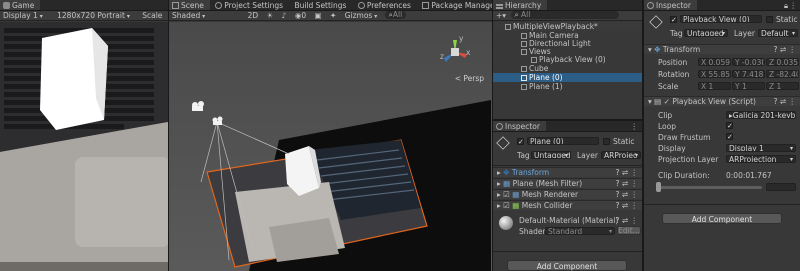 This screenshot has width=800, height=271. Describe the element at coordinates (508, 27) in the screenshot. I see `unity-scene-icon` at that location.